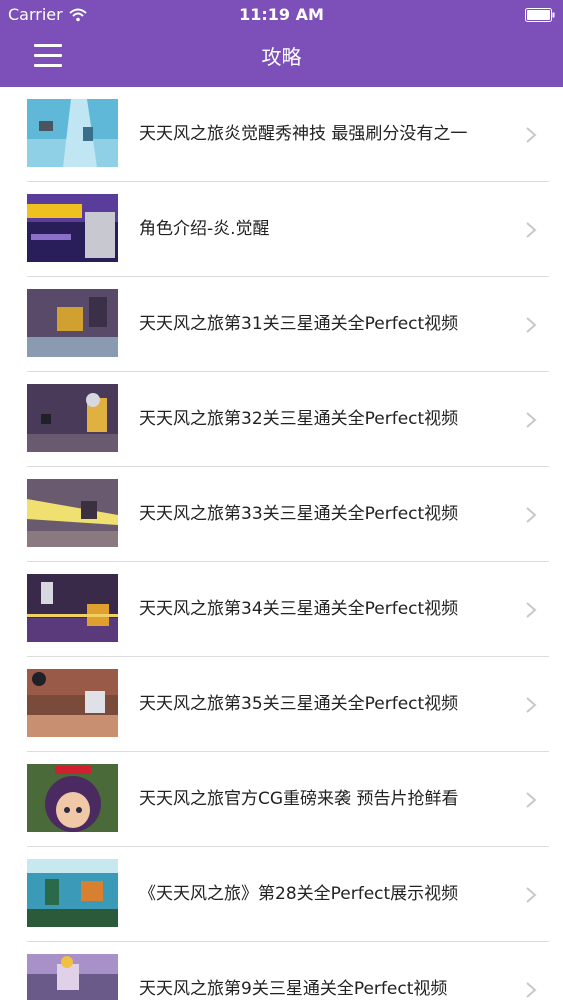 This screenshot has width=563, height=1000. Describe the element at coordinates (299, 419) in the screenshot. I see `item-title: 天天风之旅第32关三星通关全Perfect视频` at that location.